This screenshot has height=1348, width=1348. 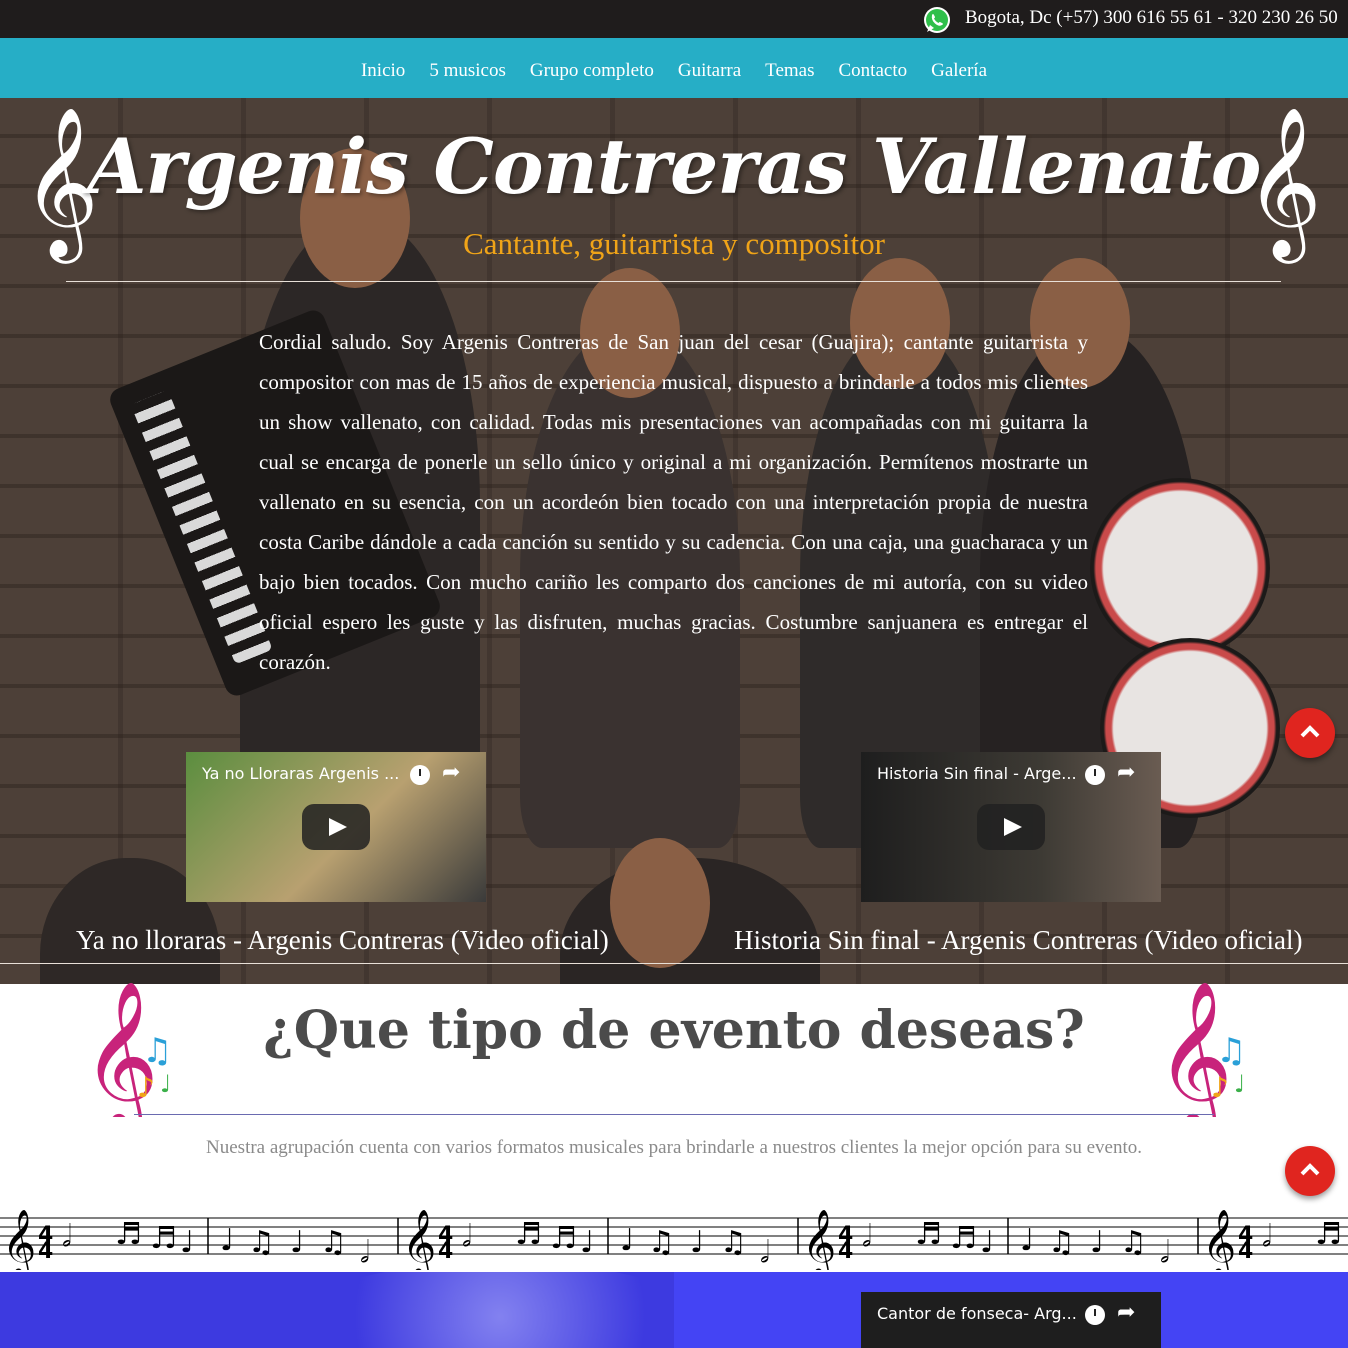 I want to click on band-member-face, so click(x=660, y=903).